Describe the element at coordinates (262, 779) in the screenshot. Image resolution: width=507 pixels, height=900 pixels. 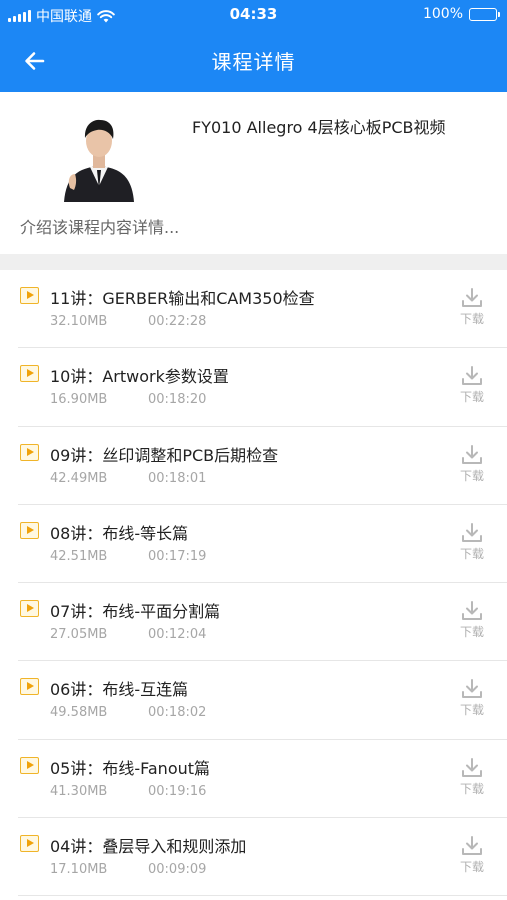
I see `lesson-item: 05讲：布线-Fanout篇 41.30MB 00:19:16 下载` at that location.